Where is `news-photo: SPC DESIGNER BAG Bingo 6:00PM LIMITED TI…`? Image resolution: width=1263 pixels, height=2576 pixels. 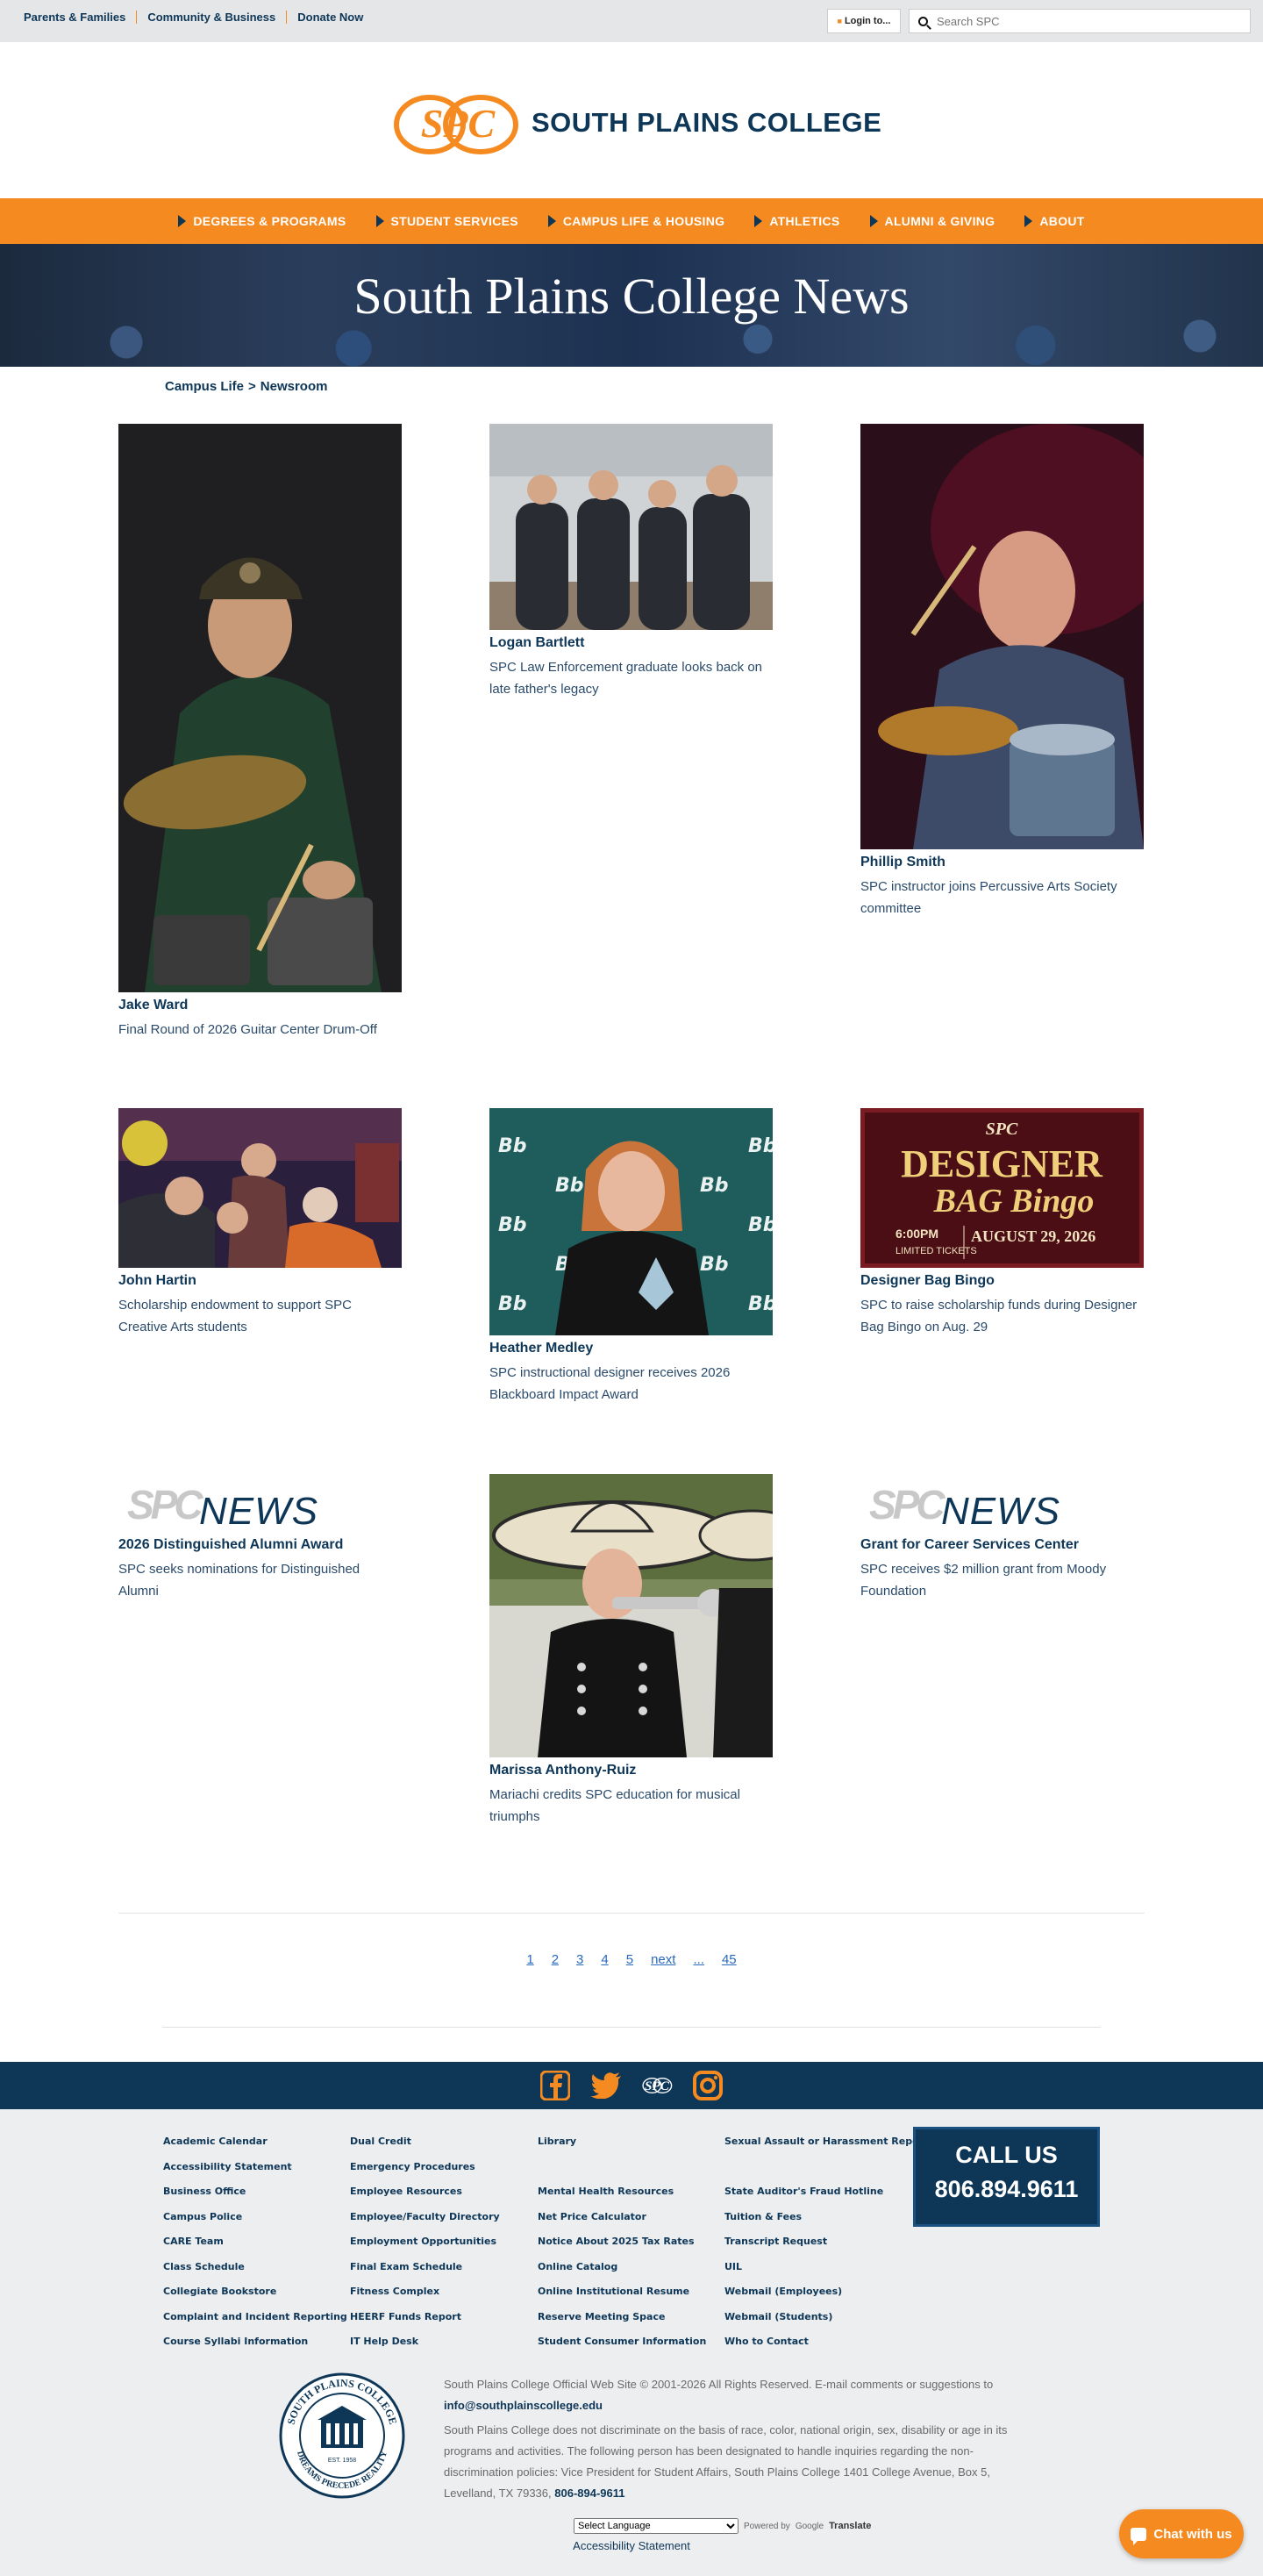
news-photo: SPC DESIGNER BAG Bingo 6:00PM LIMITED TI… is located at coordinates (1002, 1188).